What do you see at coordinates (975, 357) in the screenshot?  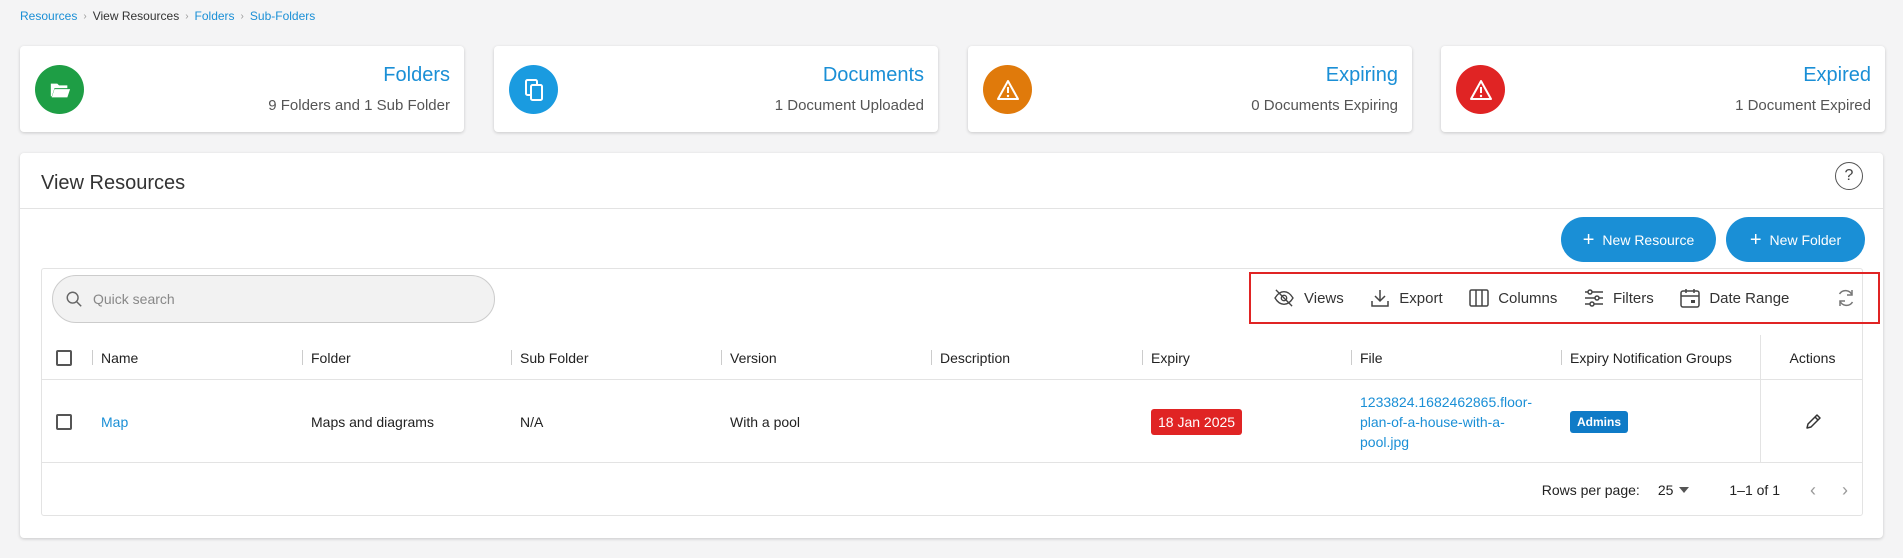 I see `column-header-description: Description` at bounding box center [975, 357].